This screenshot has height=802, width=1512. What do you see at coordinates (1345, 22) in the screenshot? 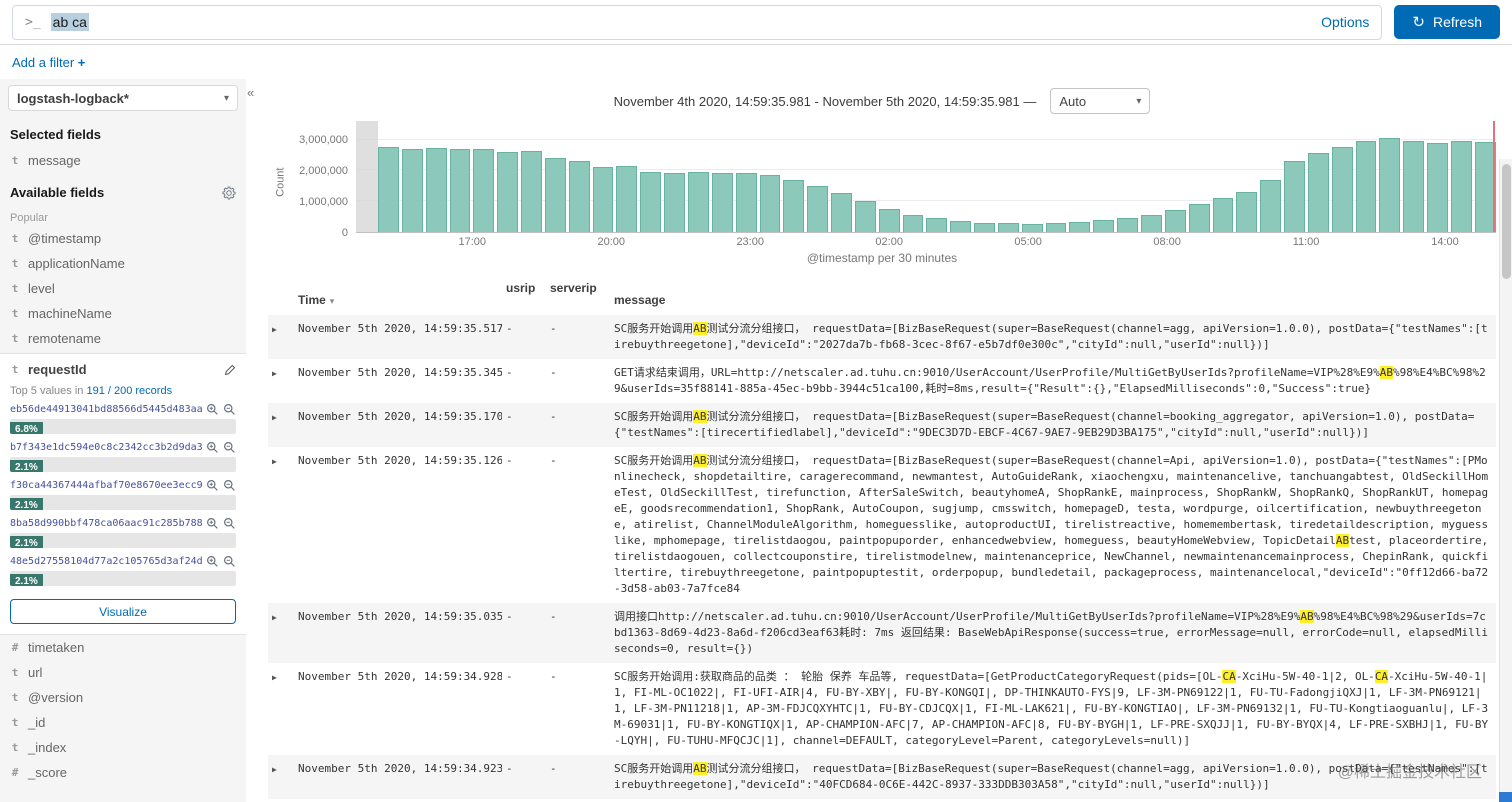
I see `options-link: Options` at bounding box center [1345, 22].